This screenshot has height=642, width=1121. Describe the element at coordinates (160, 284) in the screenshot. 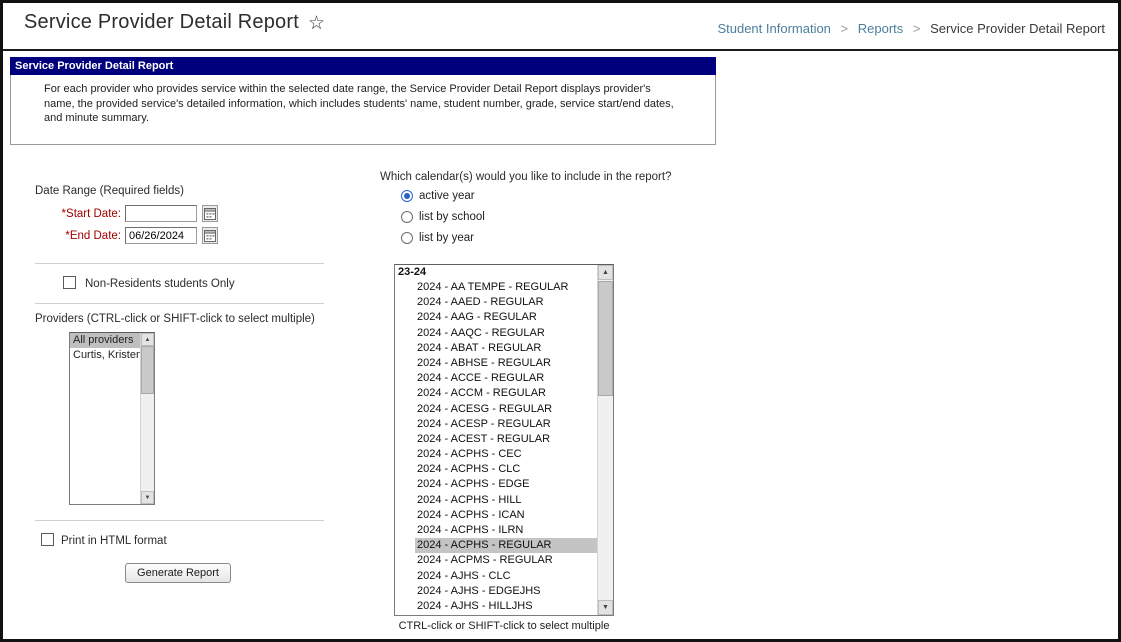

I see `non-residents-label: Non-Residents students Only` at that location.